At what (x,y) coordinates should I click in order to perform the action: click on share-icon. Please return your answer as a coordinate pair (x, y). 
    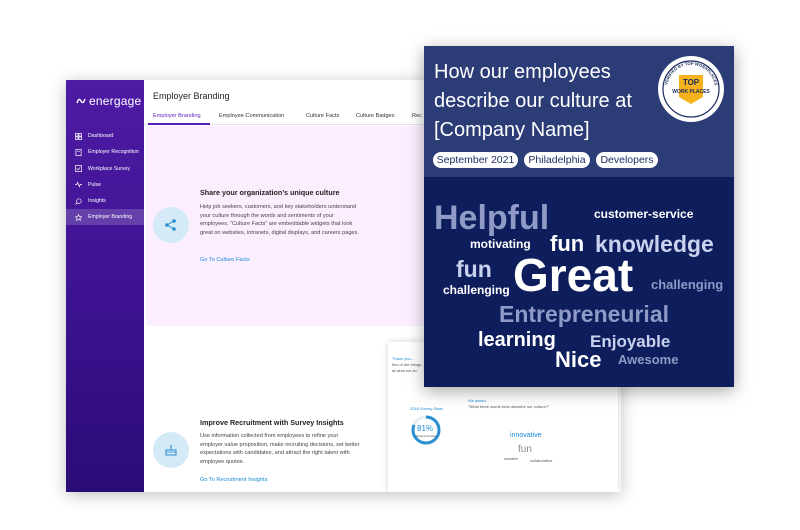
    Looking at the image, I should click on (170, 225).